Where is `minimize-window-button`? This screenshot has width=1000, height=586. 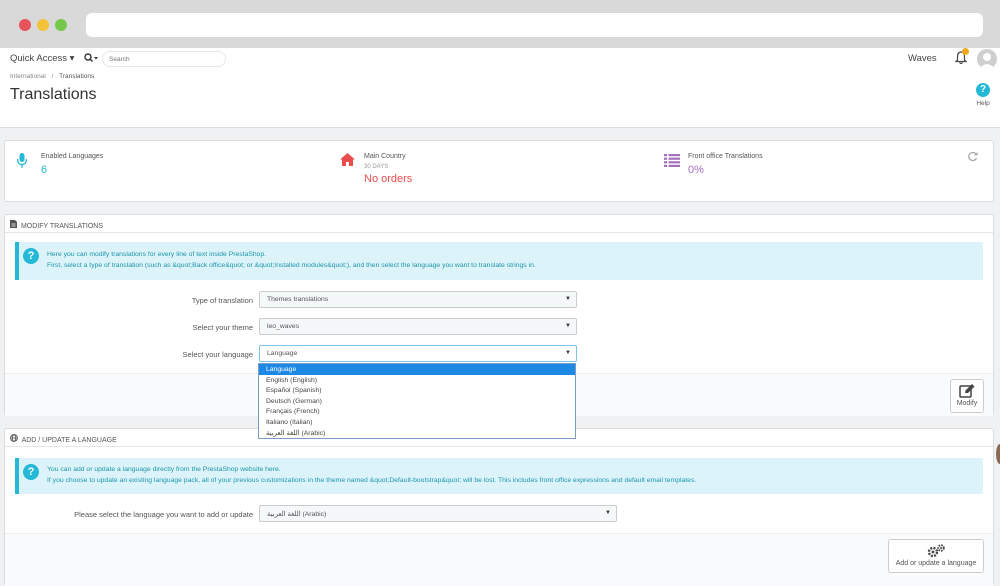
minimize-window-button is located at coordinates (43, 25).